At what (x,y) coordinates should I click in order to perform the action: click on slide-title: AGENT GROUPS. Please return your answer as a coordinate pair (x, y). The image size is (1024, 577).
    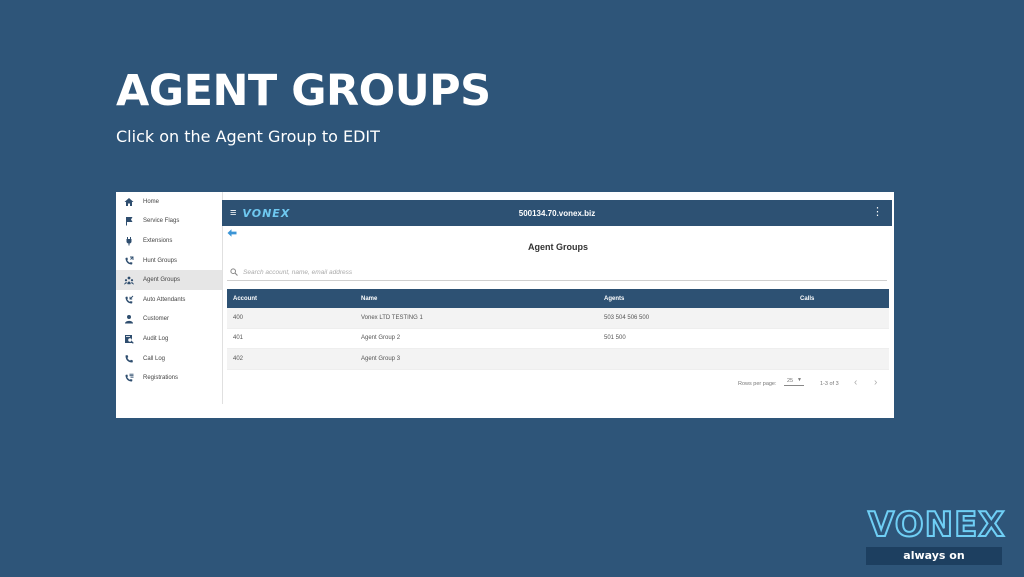
    Looking at the image, I should click on (303, 91).